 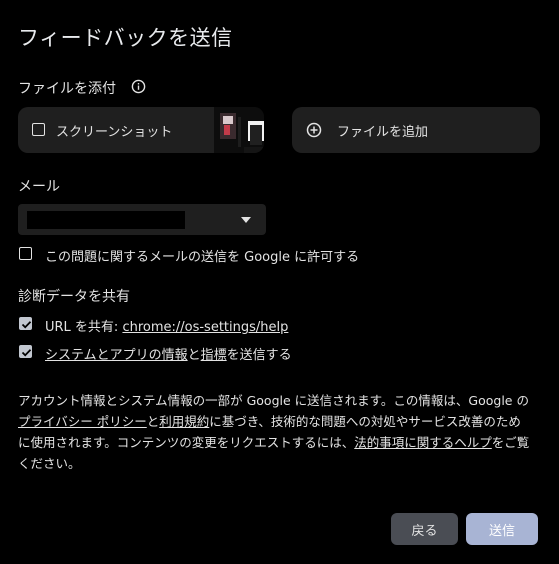 I want to click on email-label: メール, so click(x=39, y=187).